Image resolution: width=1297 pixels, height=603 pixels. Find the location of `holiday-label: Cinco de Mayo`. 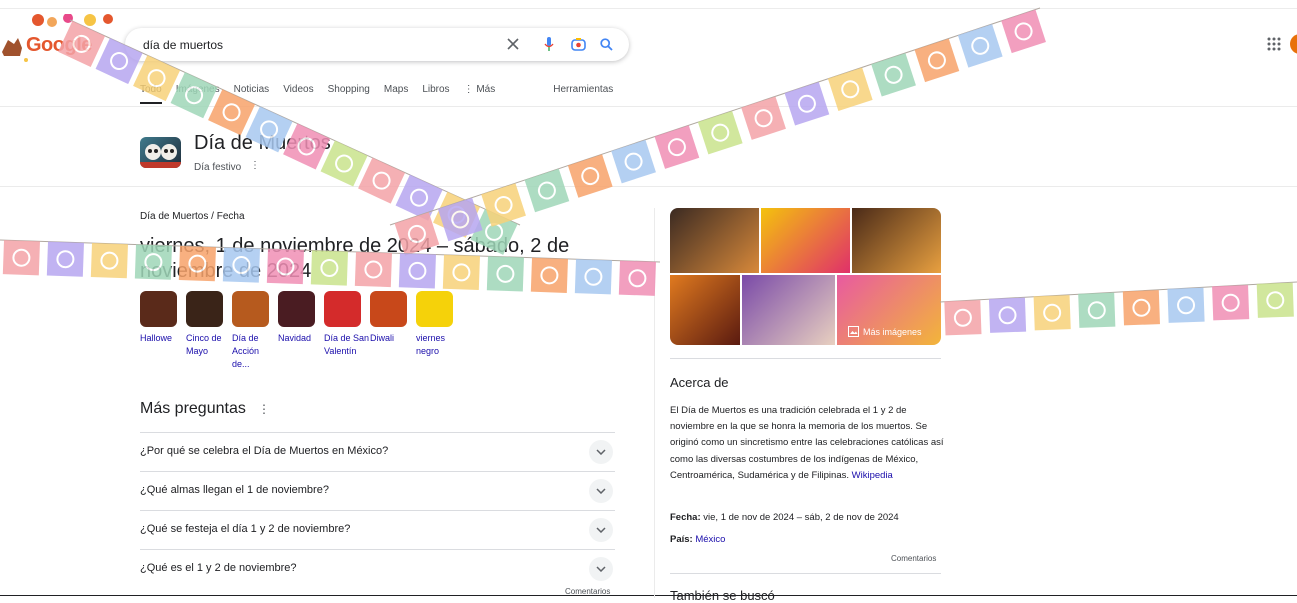

holiday-label: Cinco de Mayo is located at coordinates (204, 344).